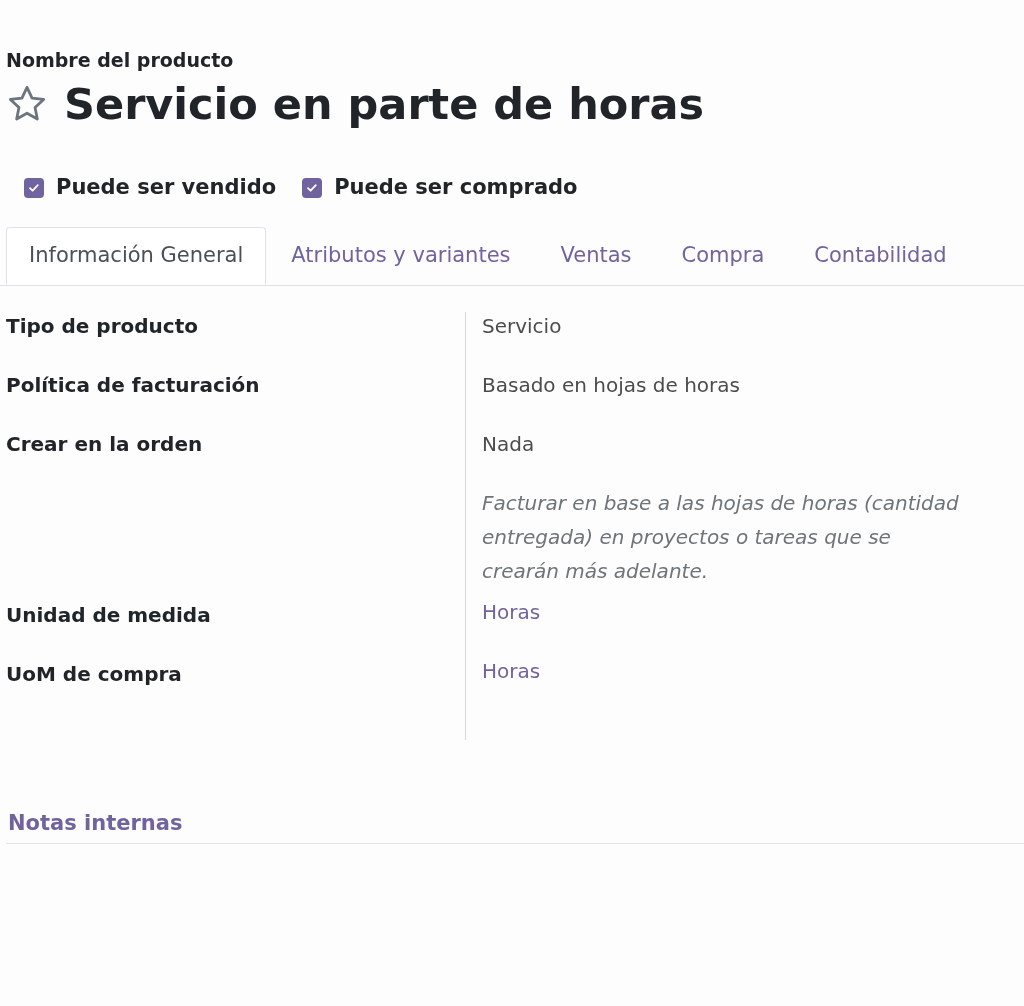 This screenshot has width=1024, height=1006. What do you see at coordinates (104, 443) in the screenshot?
I see `field-label: Crear en la orden` at bounding box center [104, 443].